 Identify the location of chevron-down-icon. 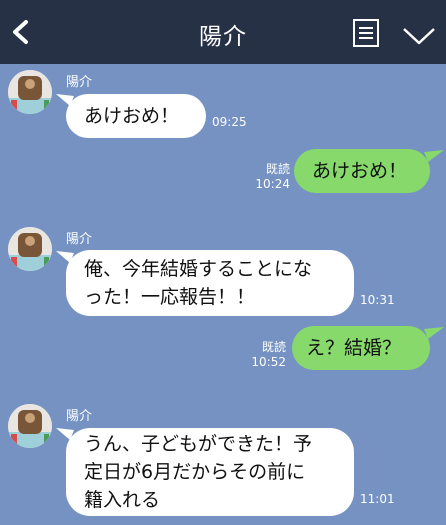
(419, 36).